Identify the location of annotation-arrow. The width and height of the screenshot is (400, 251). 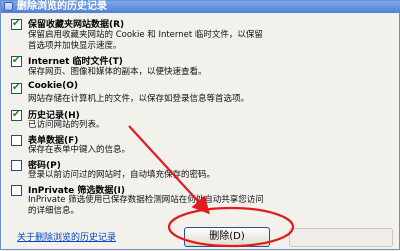
(169, 170).